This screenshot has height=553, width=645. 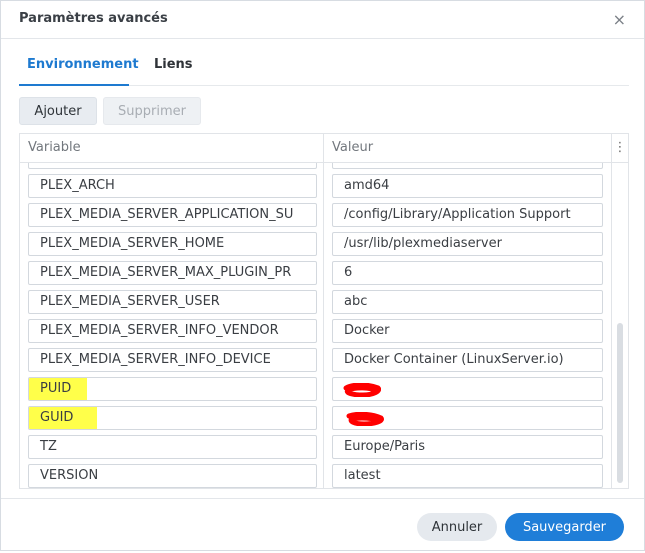 I want to click on table-row: VERSION latest, so click(x=316, y=474).